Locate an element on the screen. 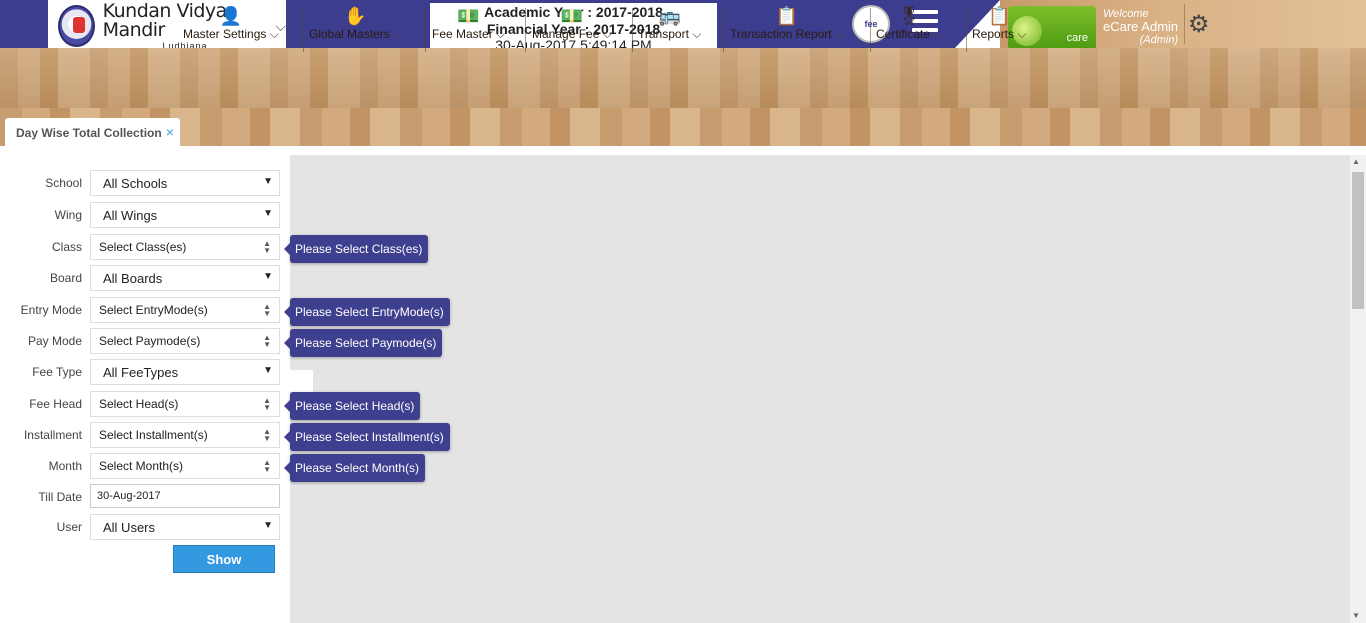  wing-select: All Wings ▼ is located at coordinates (185, 215).